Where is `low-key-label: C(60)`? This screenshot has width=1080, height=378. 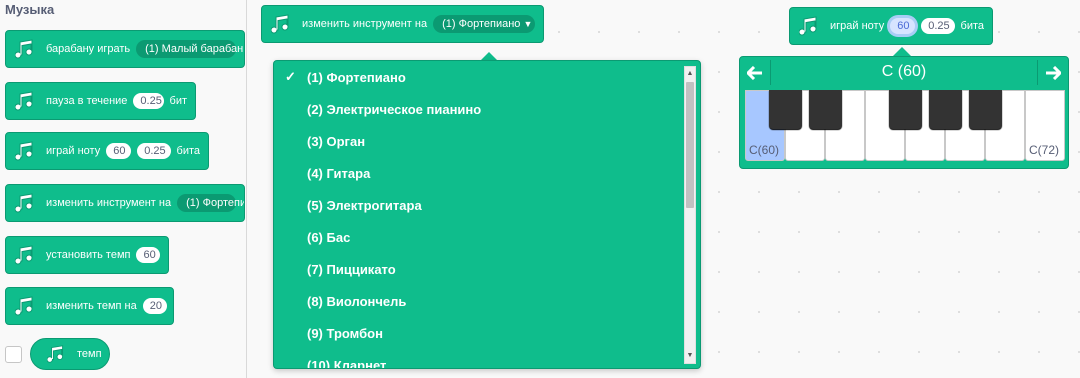
low-key-label: C(60) is located at coordinates (764, 150).